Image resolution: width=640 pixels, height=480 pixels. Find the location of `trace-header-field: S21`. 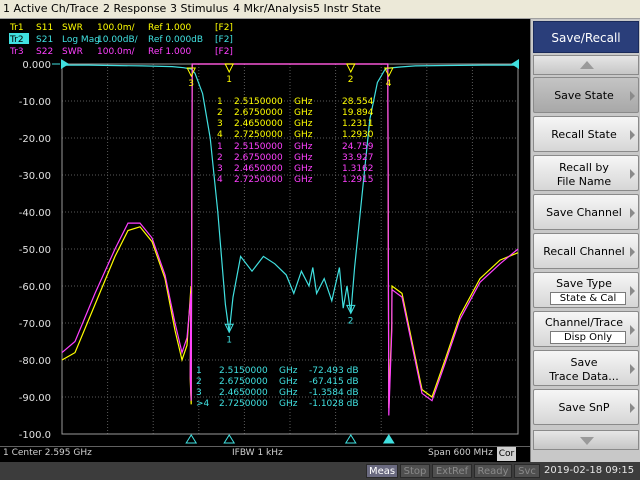

trace-header-field: S21 is located at coordinates (44, 40).